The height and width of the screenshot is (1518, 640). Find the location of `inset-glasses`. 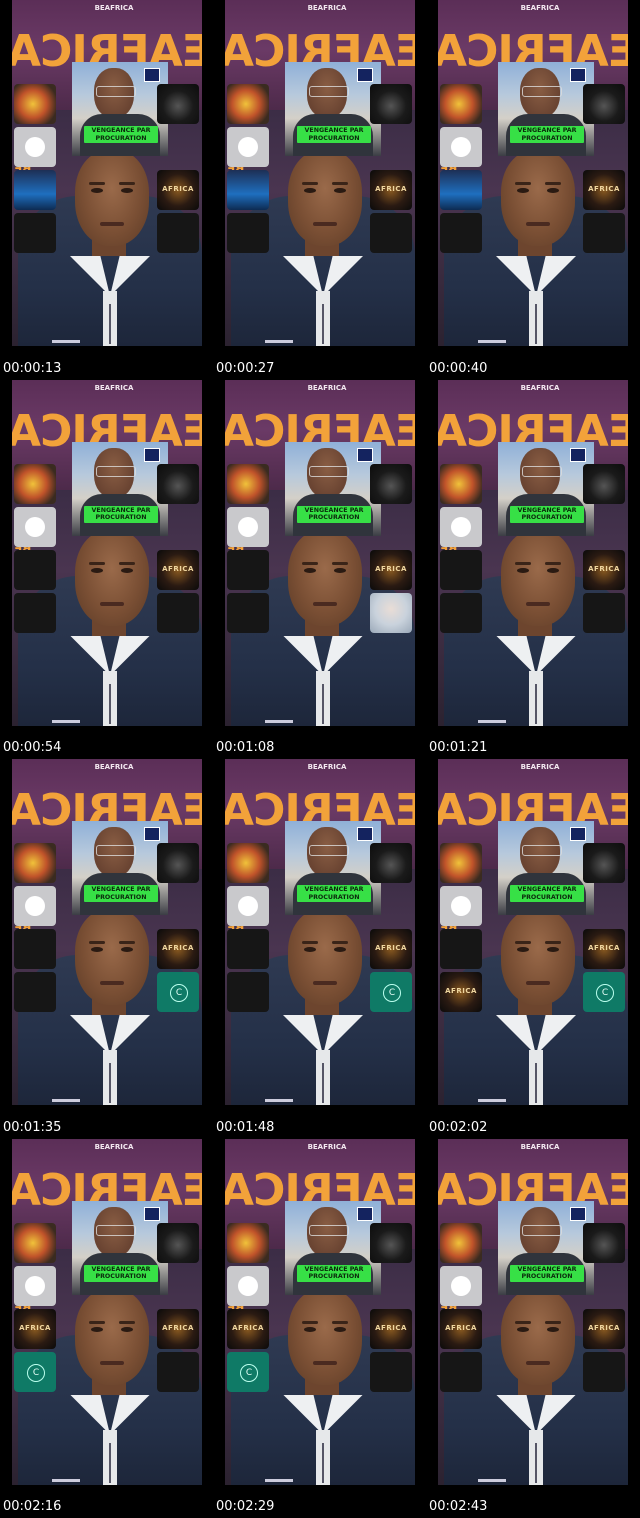

inset-glasses is located at coordinates (542, 471).